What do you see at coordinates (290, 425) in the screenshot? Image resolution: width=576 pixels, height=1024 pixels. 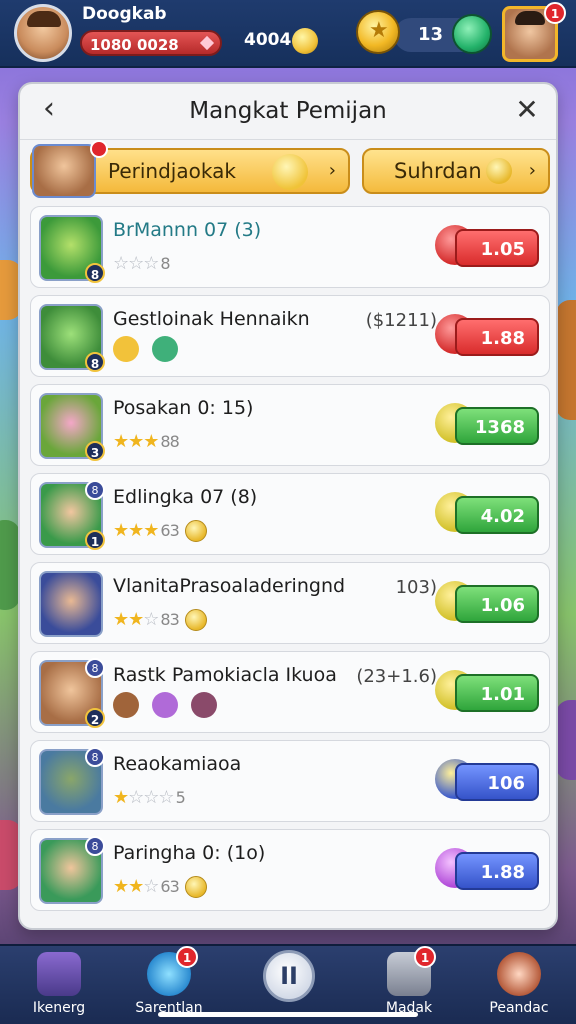 I see `list-item: 3 Posakan 0: 15) ★★★ 88 1368` at bounding box center [290, 425].